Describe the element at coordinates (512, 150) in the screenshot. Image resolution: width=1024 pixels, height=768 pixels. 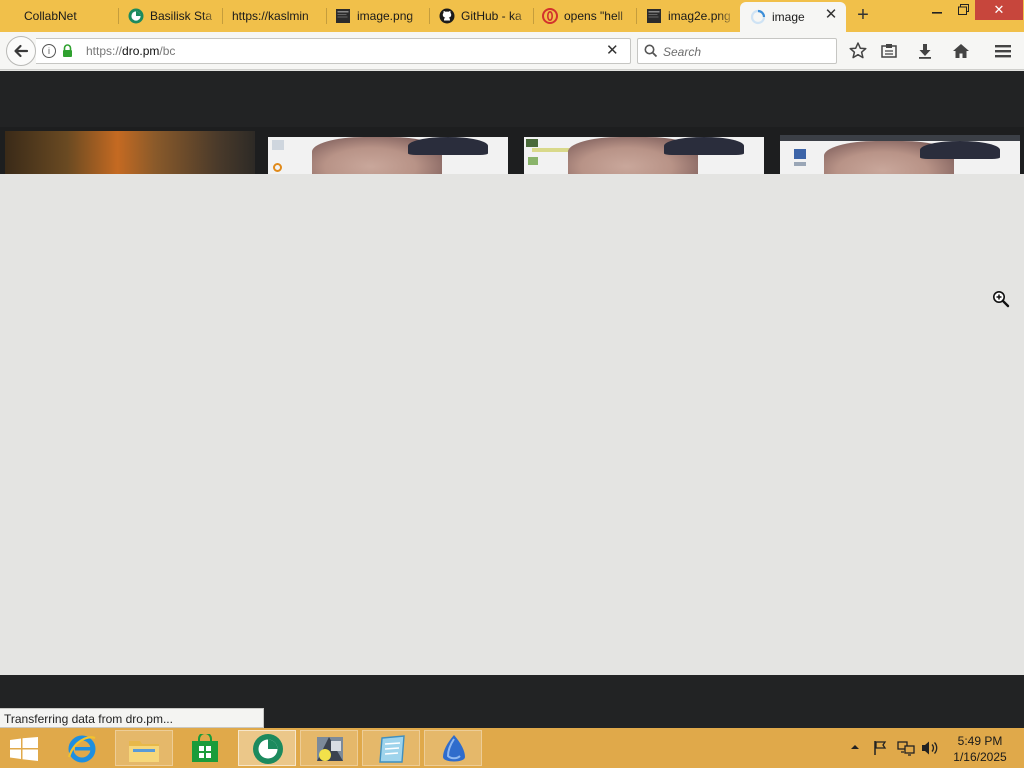
I see `thumbnail-strip` at that location.